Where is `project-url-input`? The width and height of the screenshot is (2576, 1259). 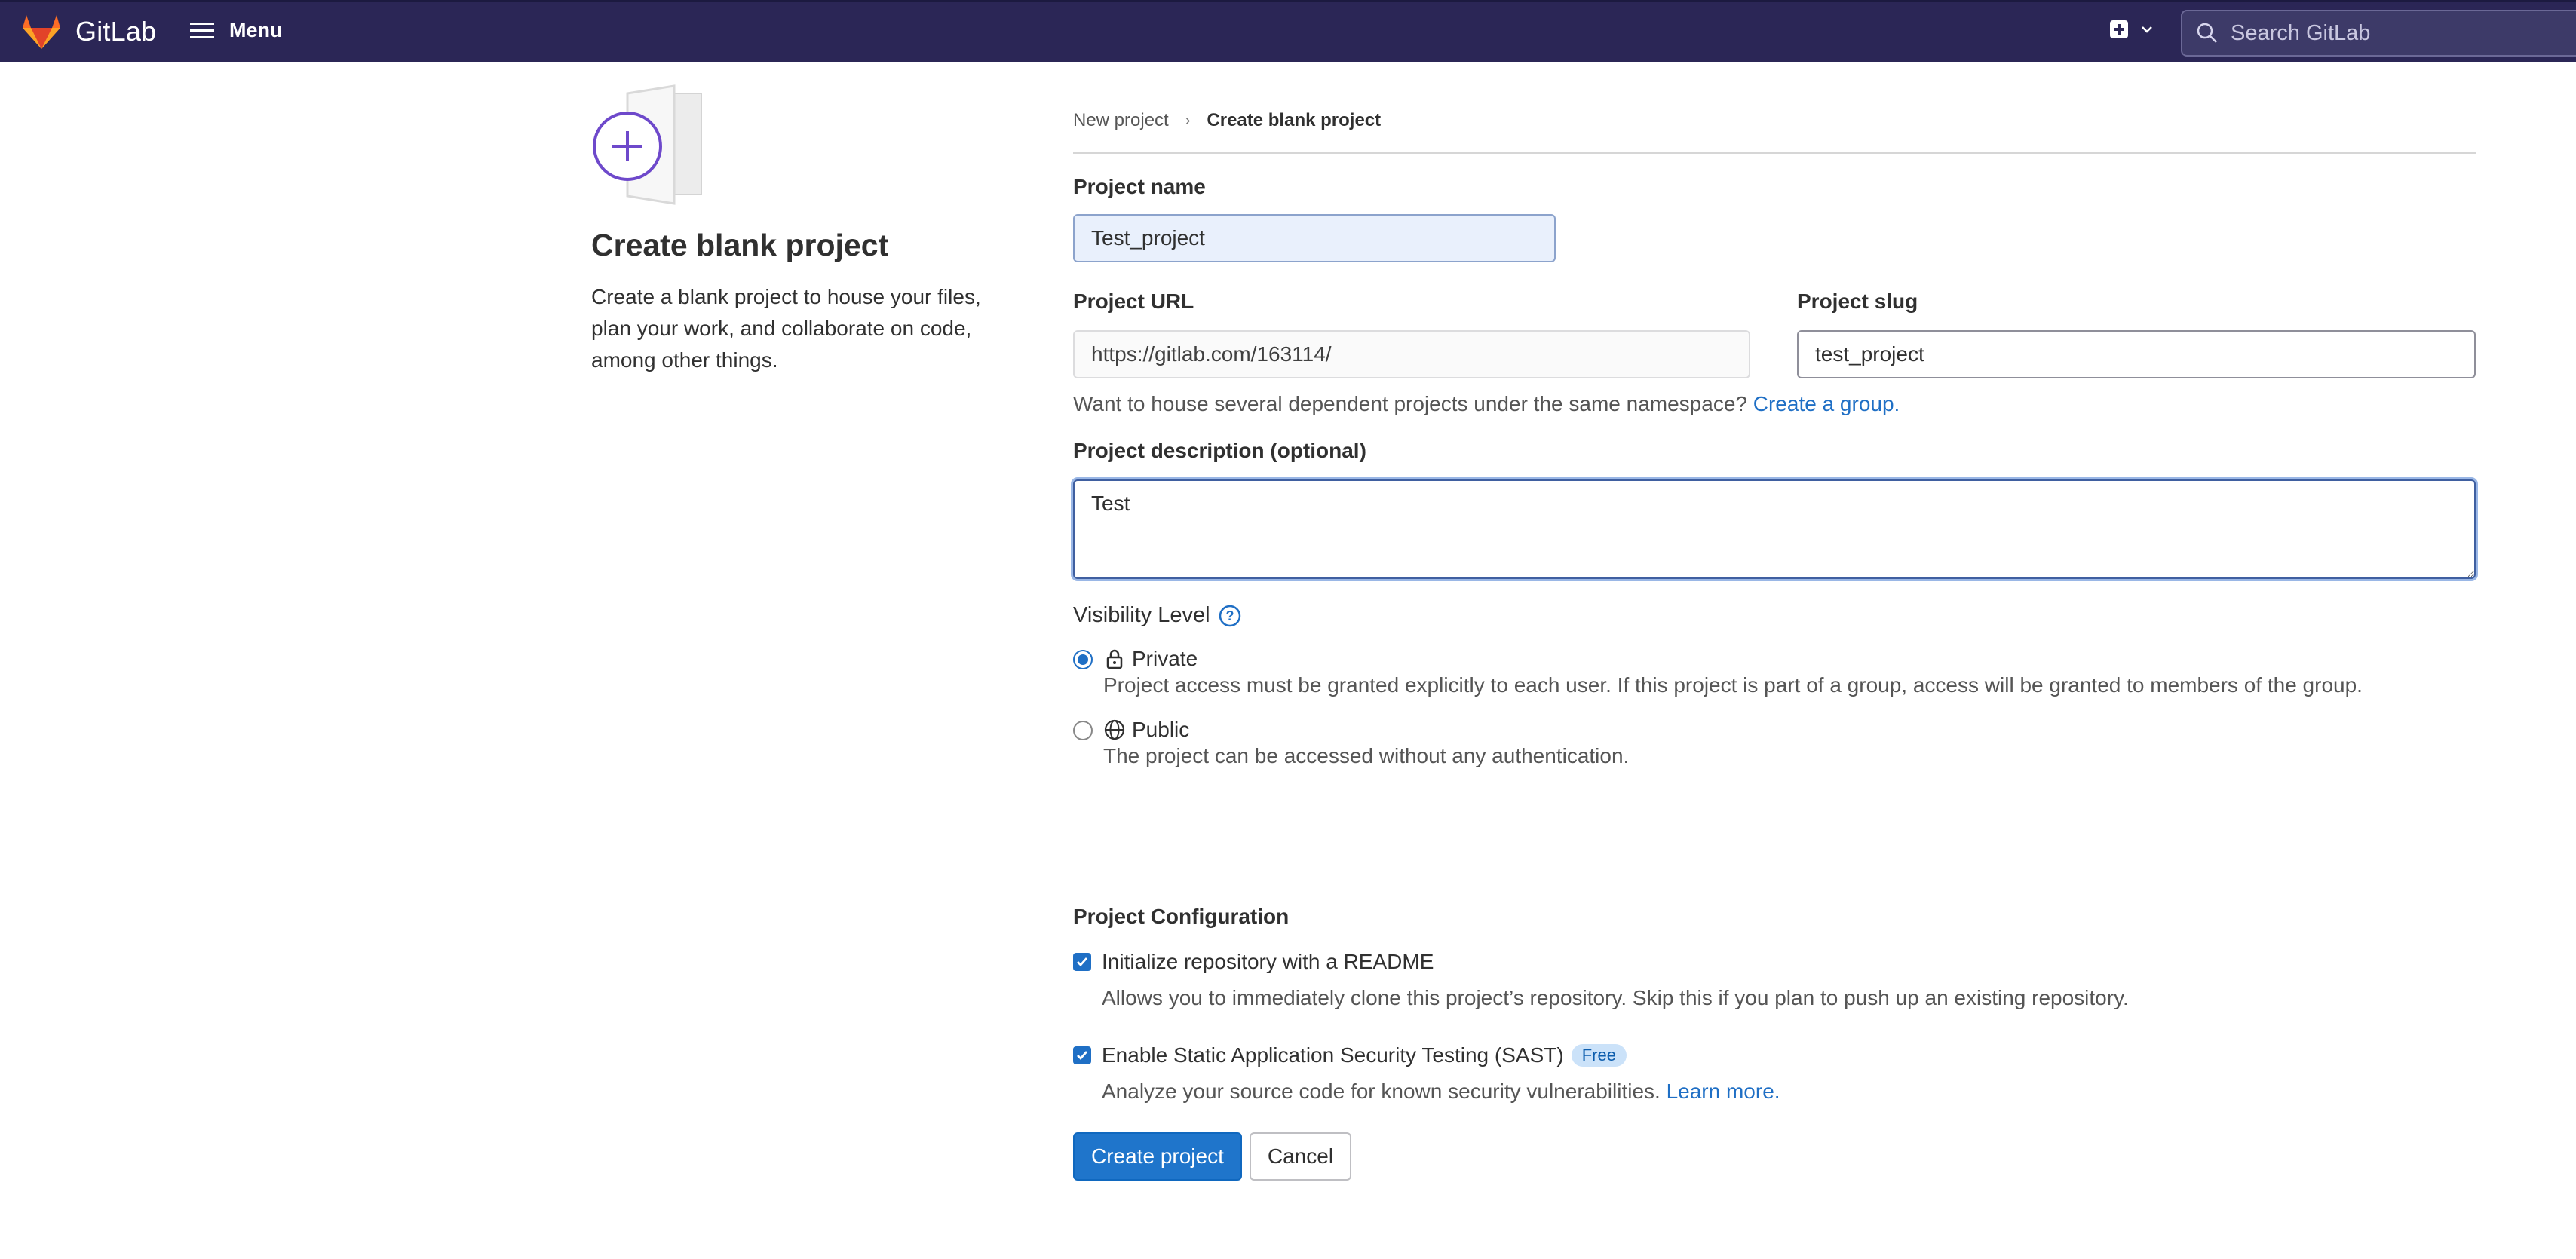
project-url-input is located at coordinates (1411, 354).